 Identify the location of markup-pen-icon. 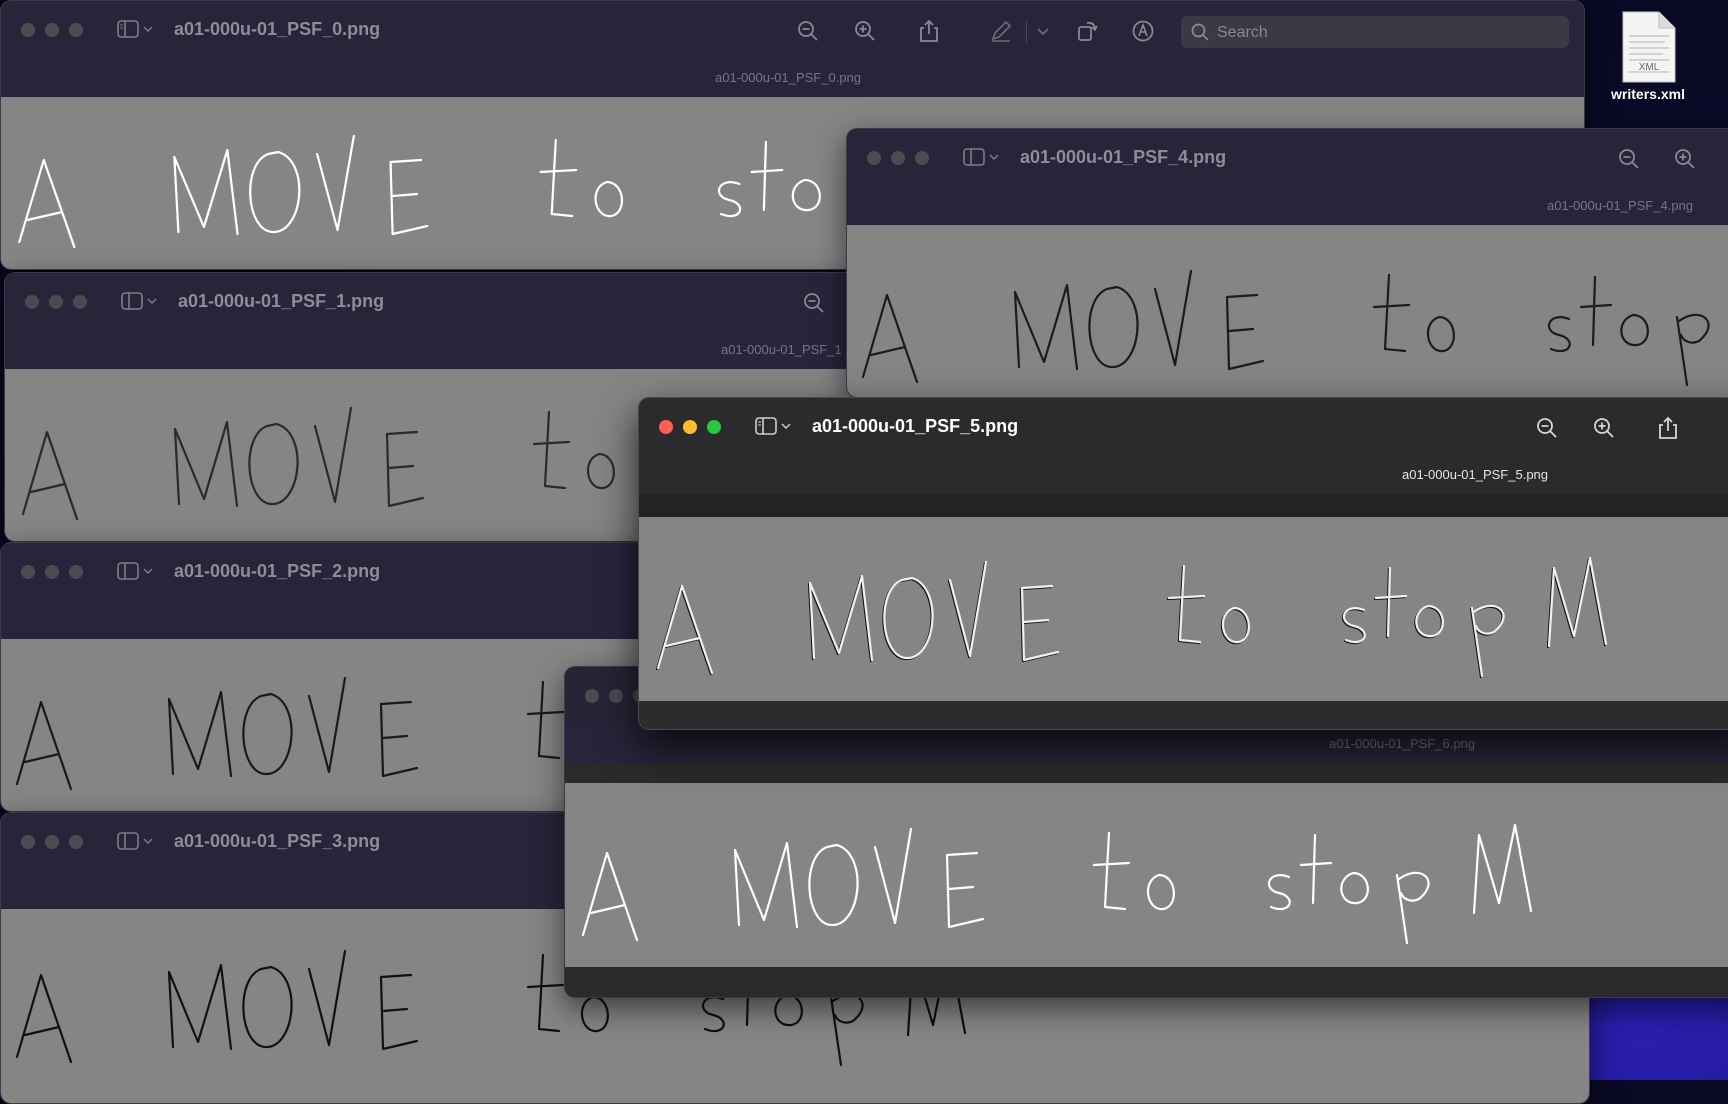
(1001, 31).